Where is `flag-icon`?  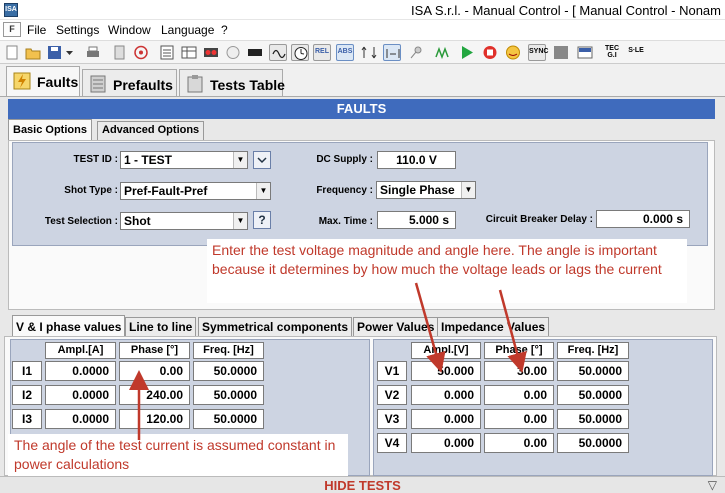 flag-icon is located at coordinates (585, 52).